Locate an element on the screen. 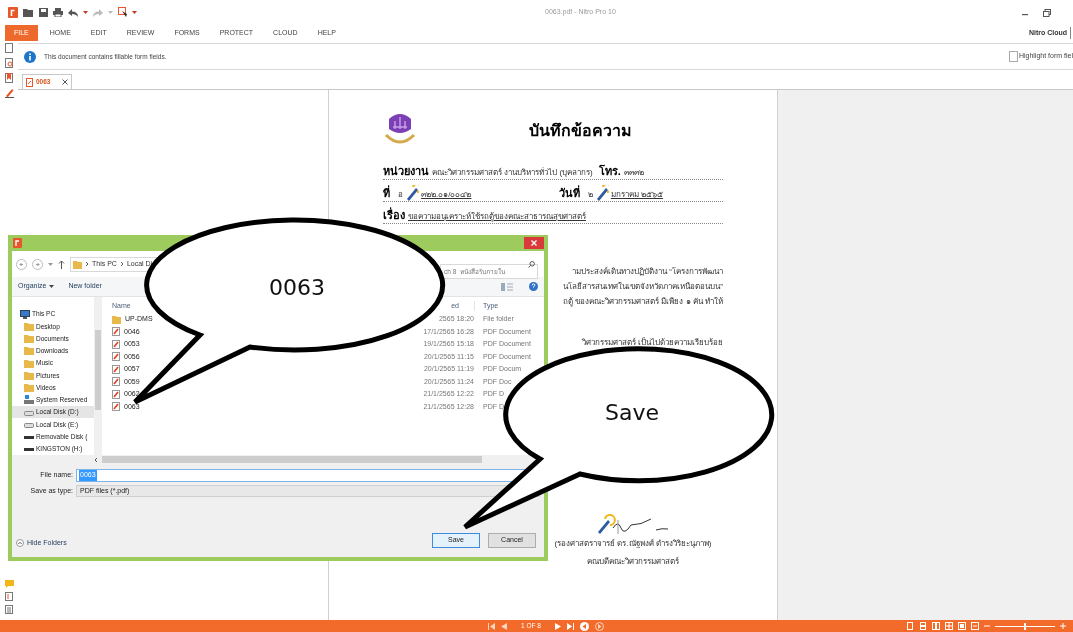 The image size is (1073, 632). printer-icon is located at coordinates (58, 12).